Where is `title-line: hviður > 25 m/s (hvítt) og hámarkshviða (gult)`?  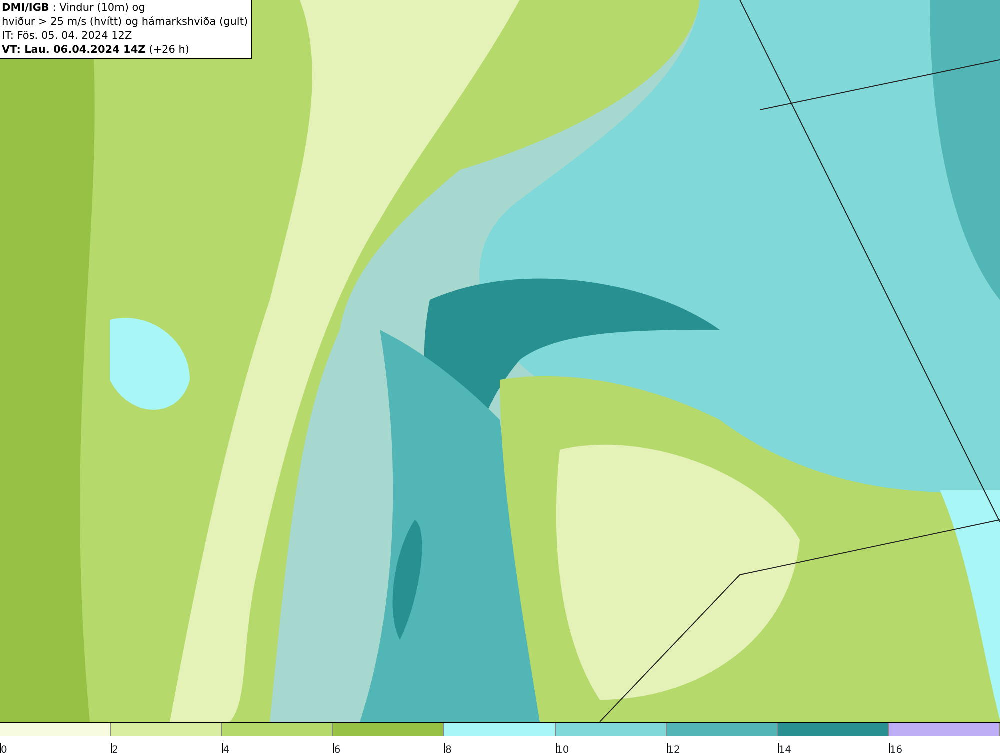
title-line: hviður > 25 m/s (hvítt) og hámarkshviða (gult) is located at coordinates (125, 22).